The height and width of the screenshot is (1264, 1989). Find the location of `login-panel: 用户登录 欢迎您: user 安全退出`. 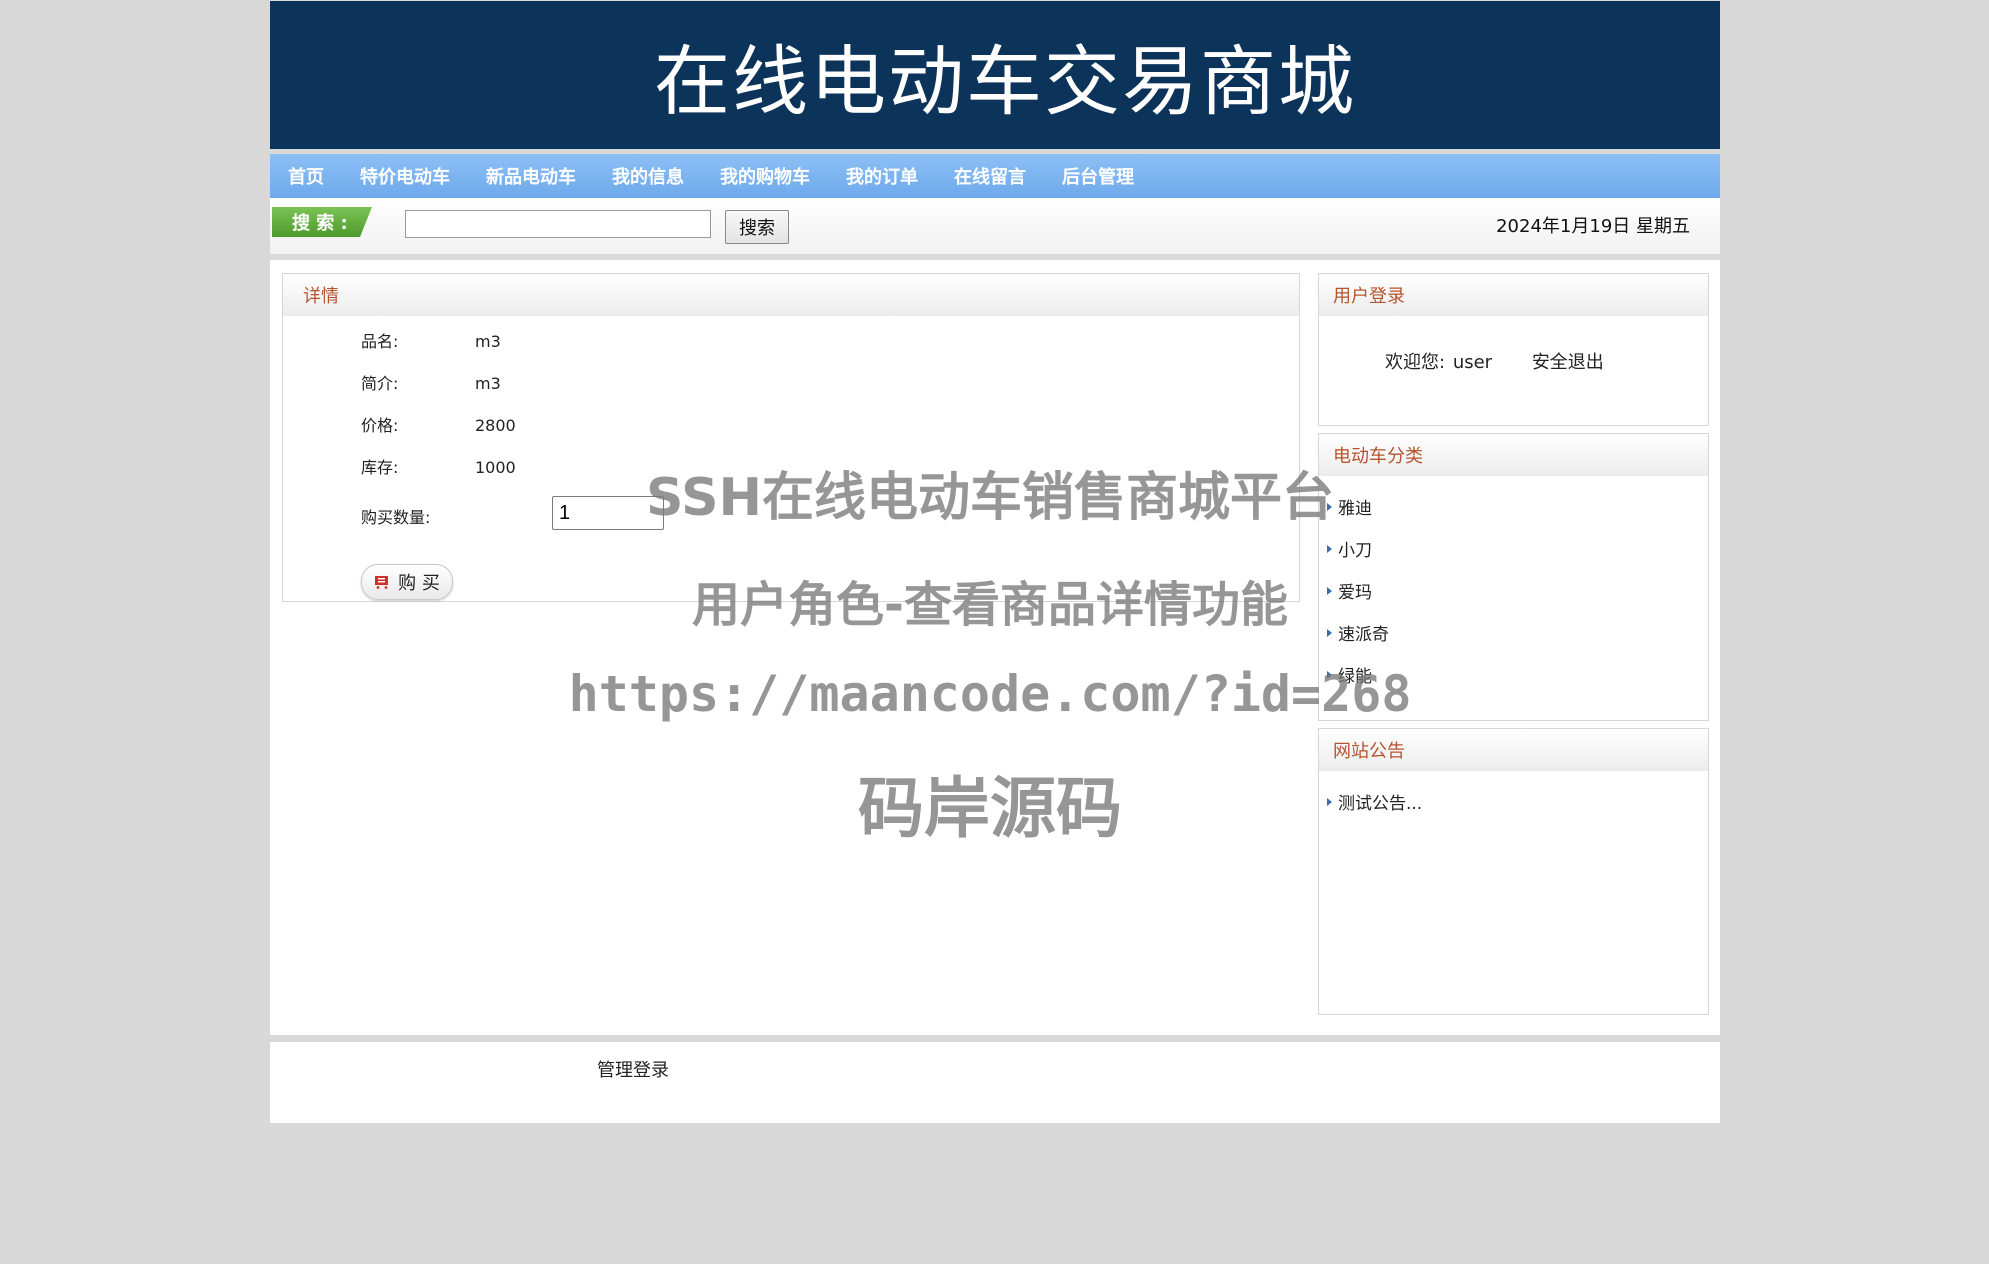

login-panel: 用户登录 欢迎您: user 安全退出 is located at coordinates (1513, 349).